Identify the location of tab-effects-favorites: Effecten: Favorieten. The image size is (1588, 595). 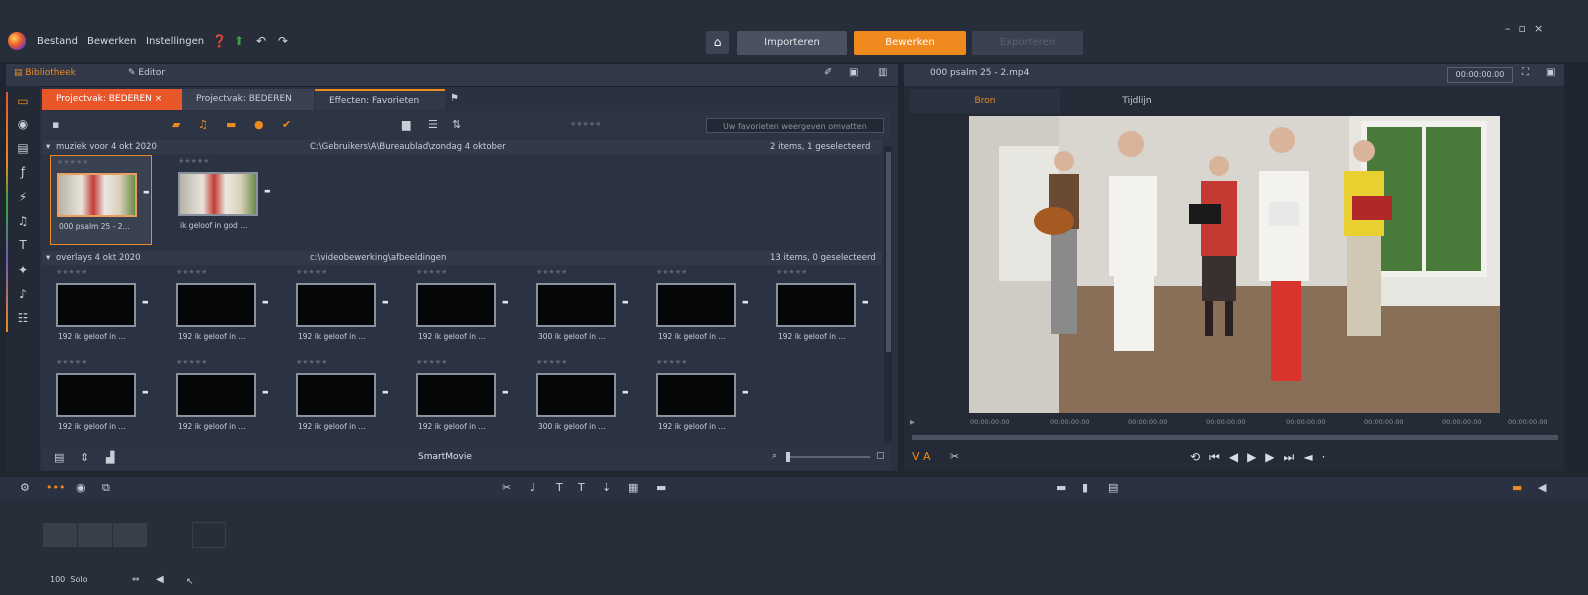
(380, 99).